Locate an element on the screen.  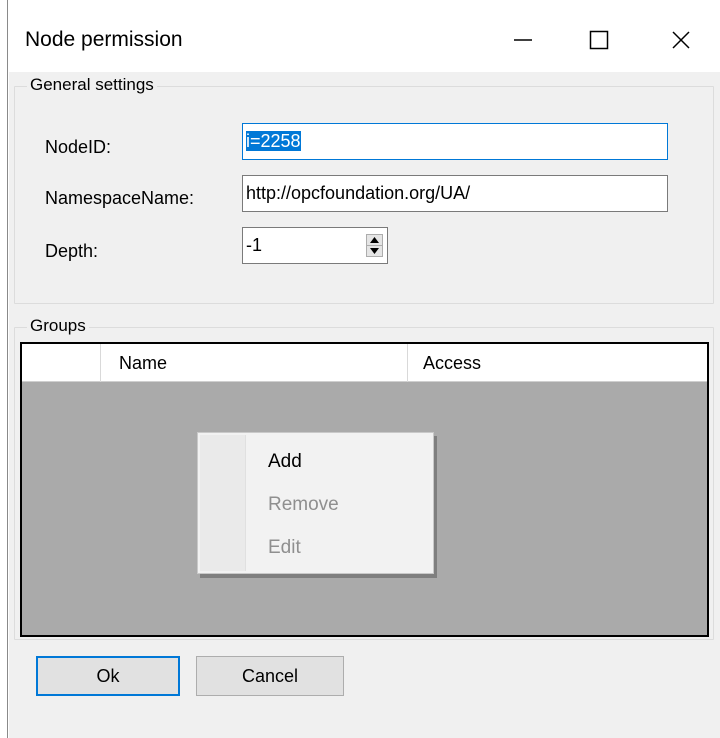
groups-legend: Groups is located at coordinates (58, 326).